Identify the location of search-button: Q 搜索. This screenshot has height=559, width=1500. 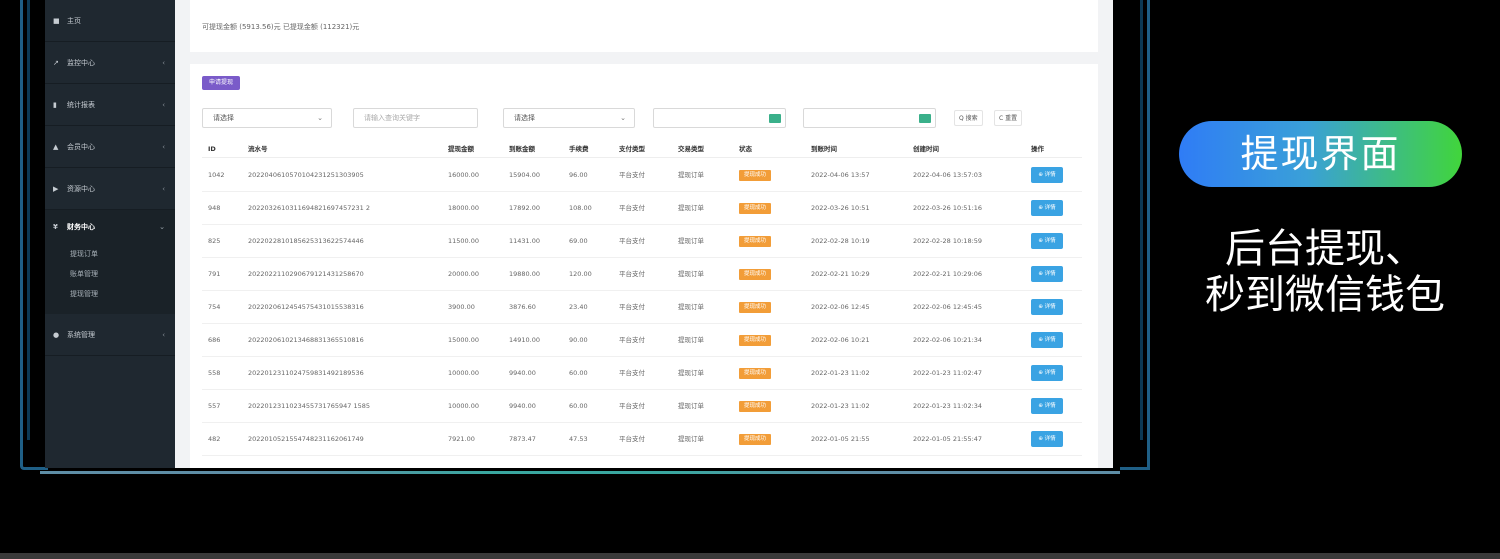
(968, 118).